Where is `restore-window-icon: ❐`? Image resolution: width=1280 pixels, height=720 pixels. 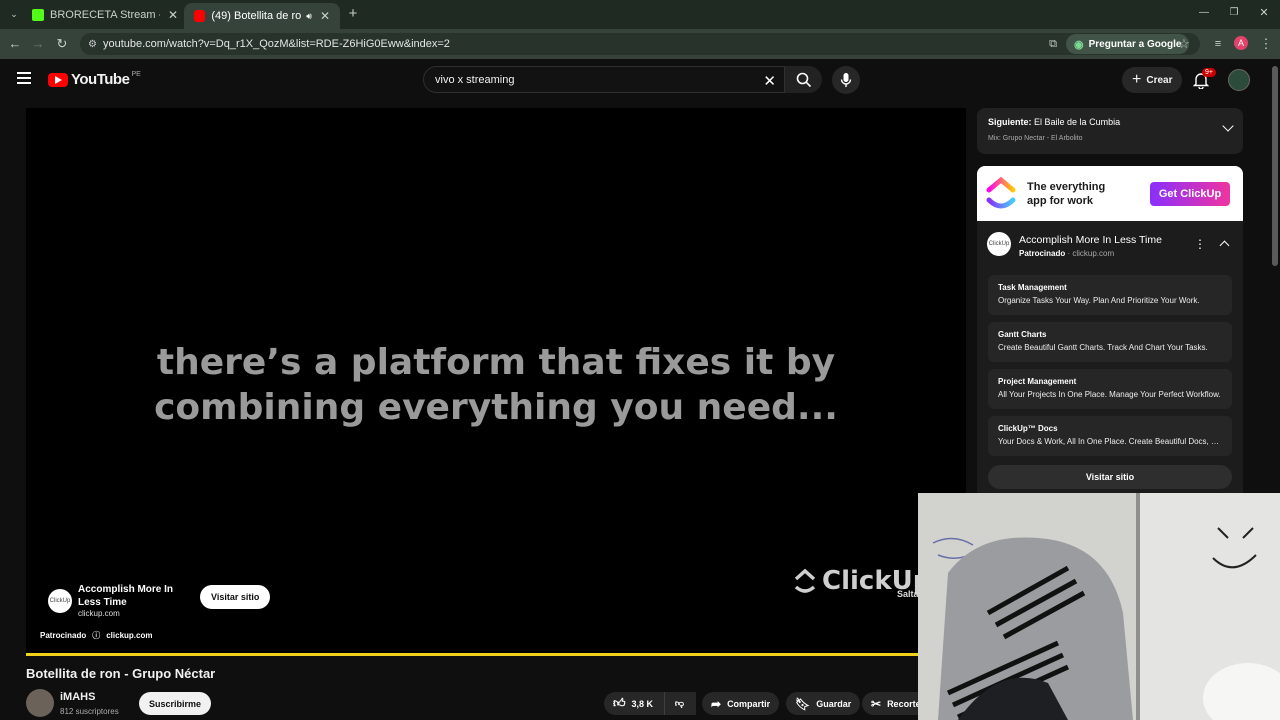
restore-window-icon: ❐ is located at coordinates (1234, 13).